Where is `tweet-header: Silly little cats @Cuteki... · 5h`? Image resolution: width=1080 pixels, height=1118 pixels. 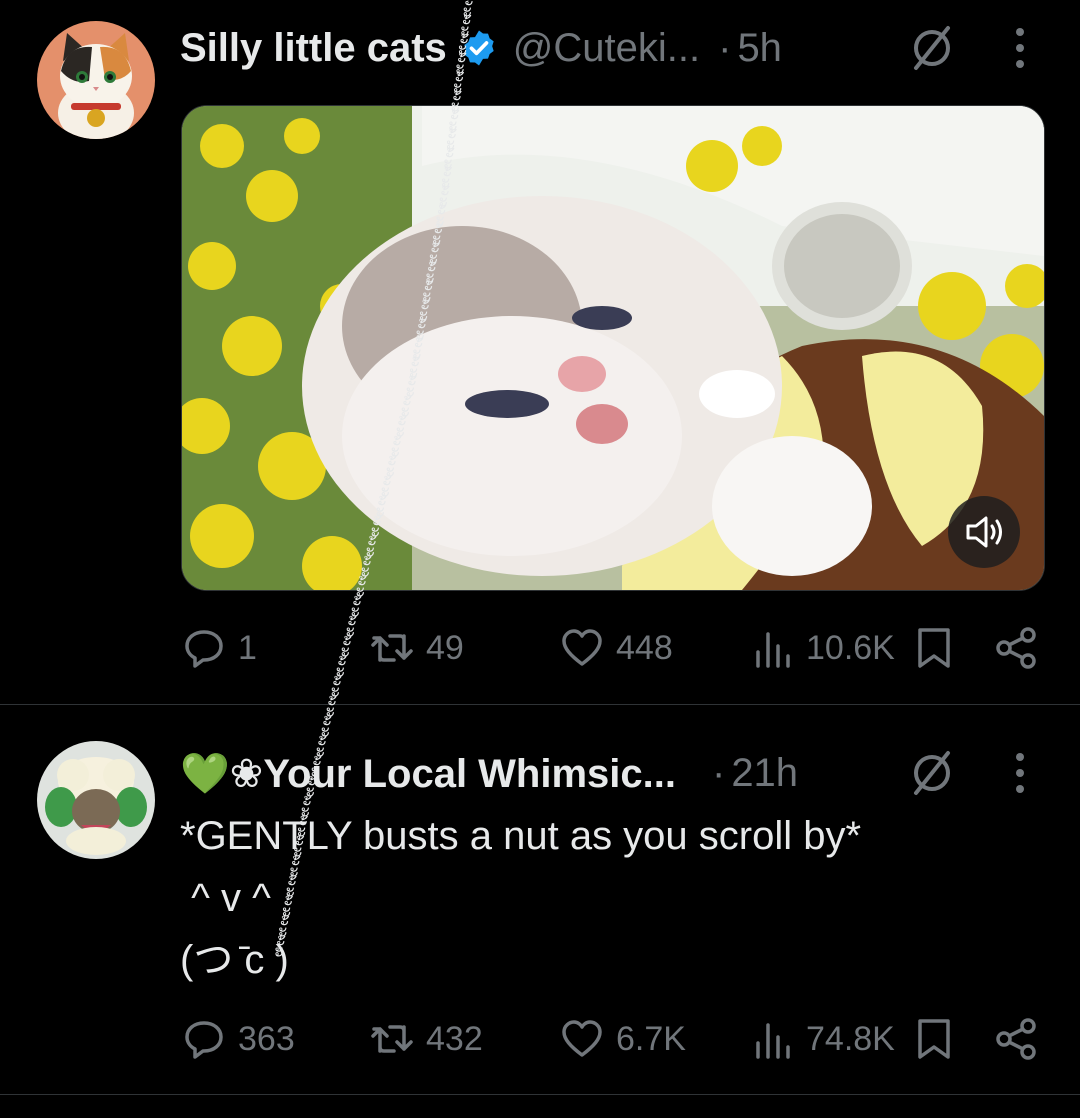
tweet-header: Silly little cats @Cuteki... · 5h is located at coordinates (481, 48).